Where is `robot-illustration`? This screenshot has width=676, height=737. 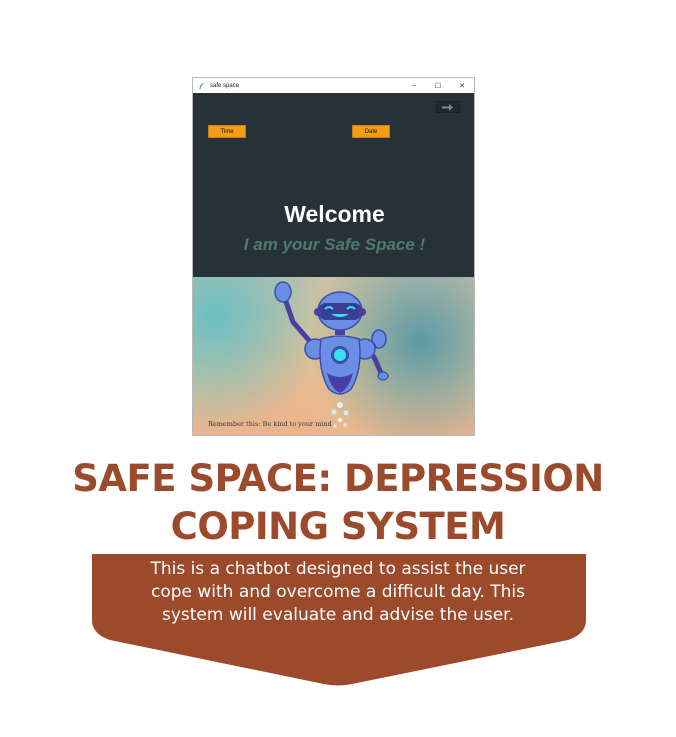
robot-illustration is located at coordinates (331, 354).